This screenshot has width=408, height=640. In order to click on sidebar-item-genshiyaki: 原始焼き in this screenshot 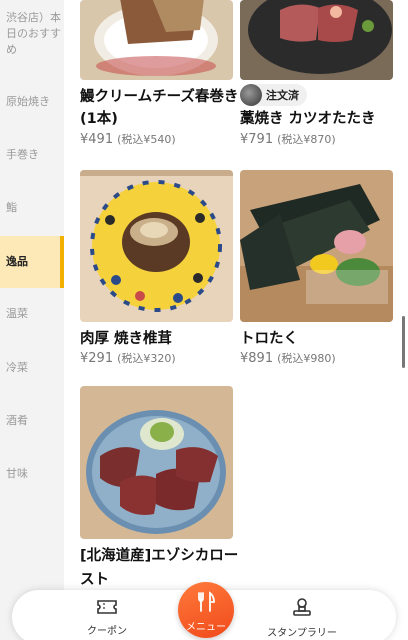, I will do `click(32, 102)`.